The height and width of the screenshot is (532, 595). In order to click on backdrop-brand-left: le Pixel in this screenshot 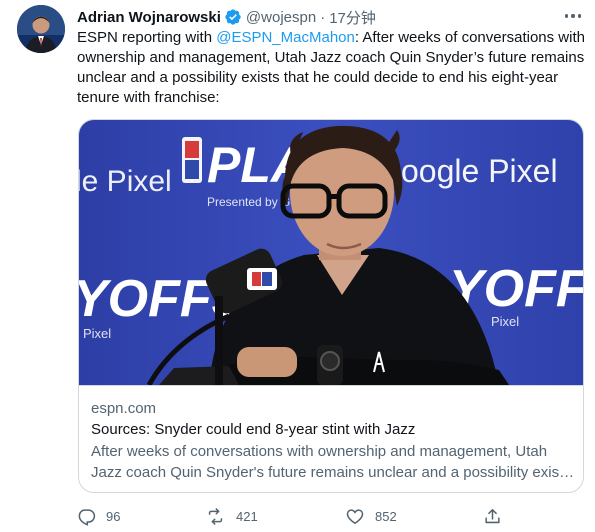, I will do `click(125, 181)`.